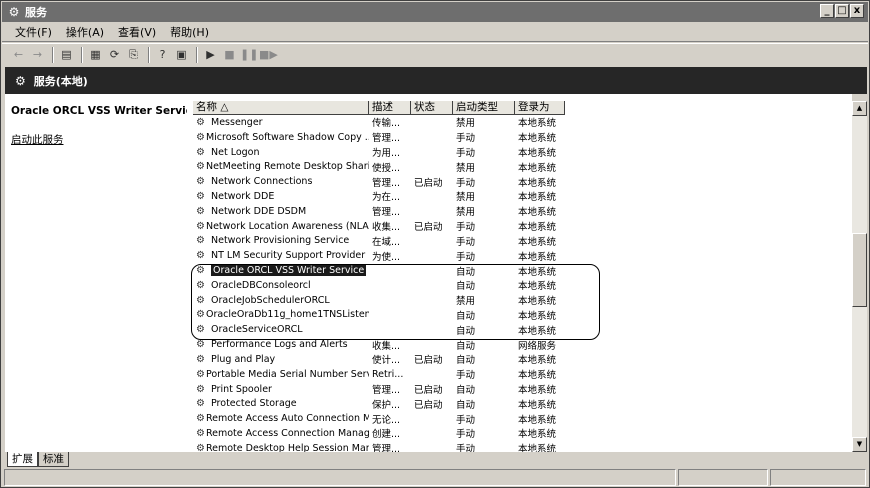 This screenshot has height=488, width=870. Describe the element at coordinates (466, 213) in the screenshot. I see `service-startup-type-cell: 禁用` at that location.